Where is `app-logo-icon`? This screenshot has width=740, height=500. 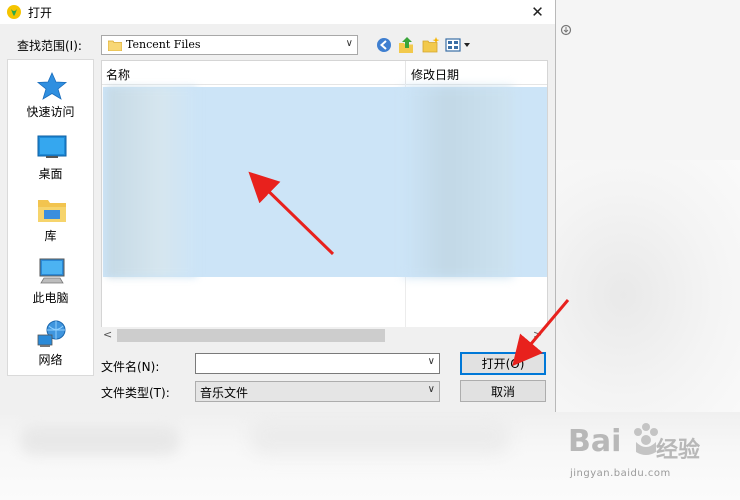 app-logo-icon is located at coordinates (14, 12).